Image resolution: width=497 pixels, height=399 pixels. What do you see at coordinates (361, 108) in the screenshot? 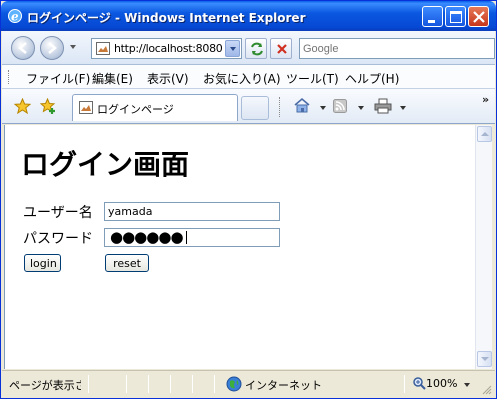
I see `feeds-dropdown-icon` at bounding box center [361, 108].